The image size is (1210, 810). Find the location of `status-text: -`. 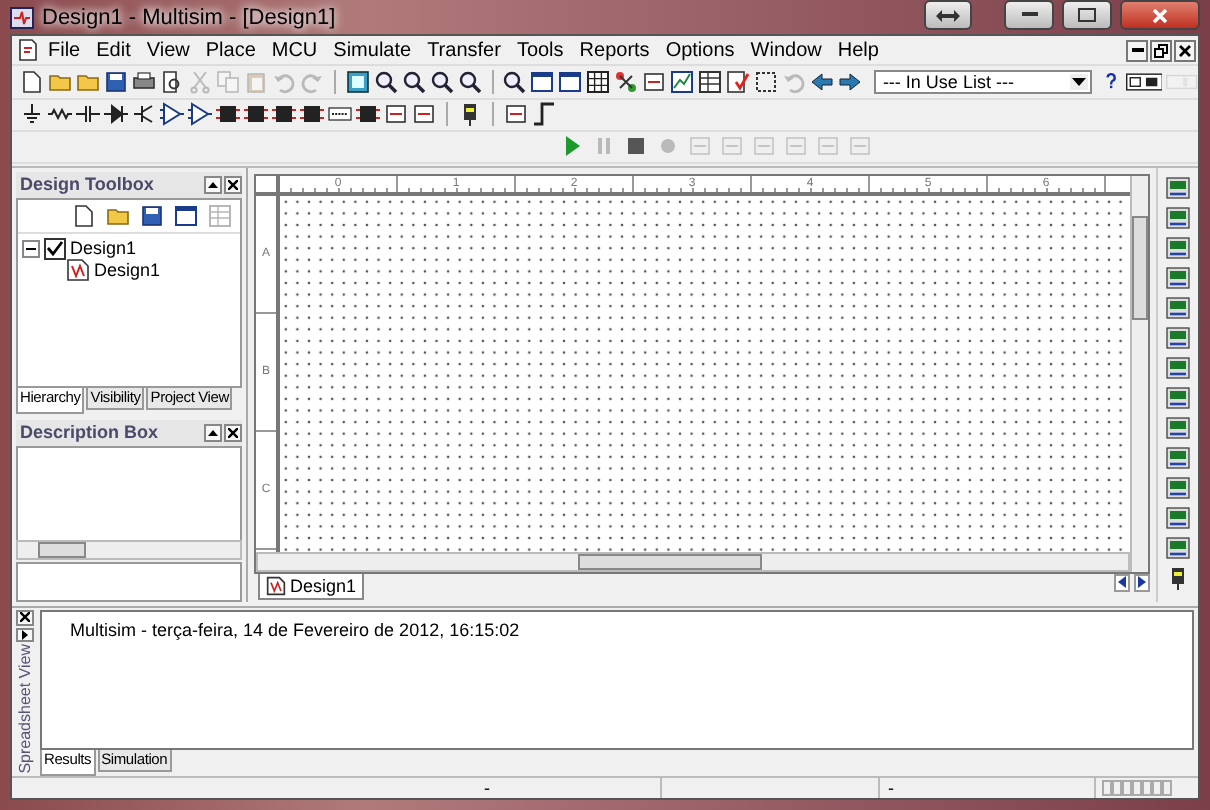

status-text: - is located at coordinates (487, 787).